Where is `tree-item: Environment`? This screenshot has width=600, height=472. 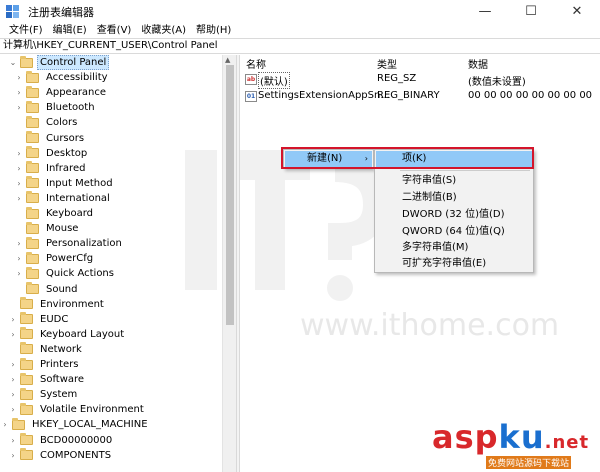
tree-item: Environment is located at coordinates (57, 304).